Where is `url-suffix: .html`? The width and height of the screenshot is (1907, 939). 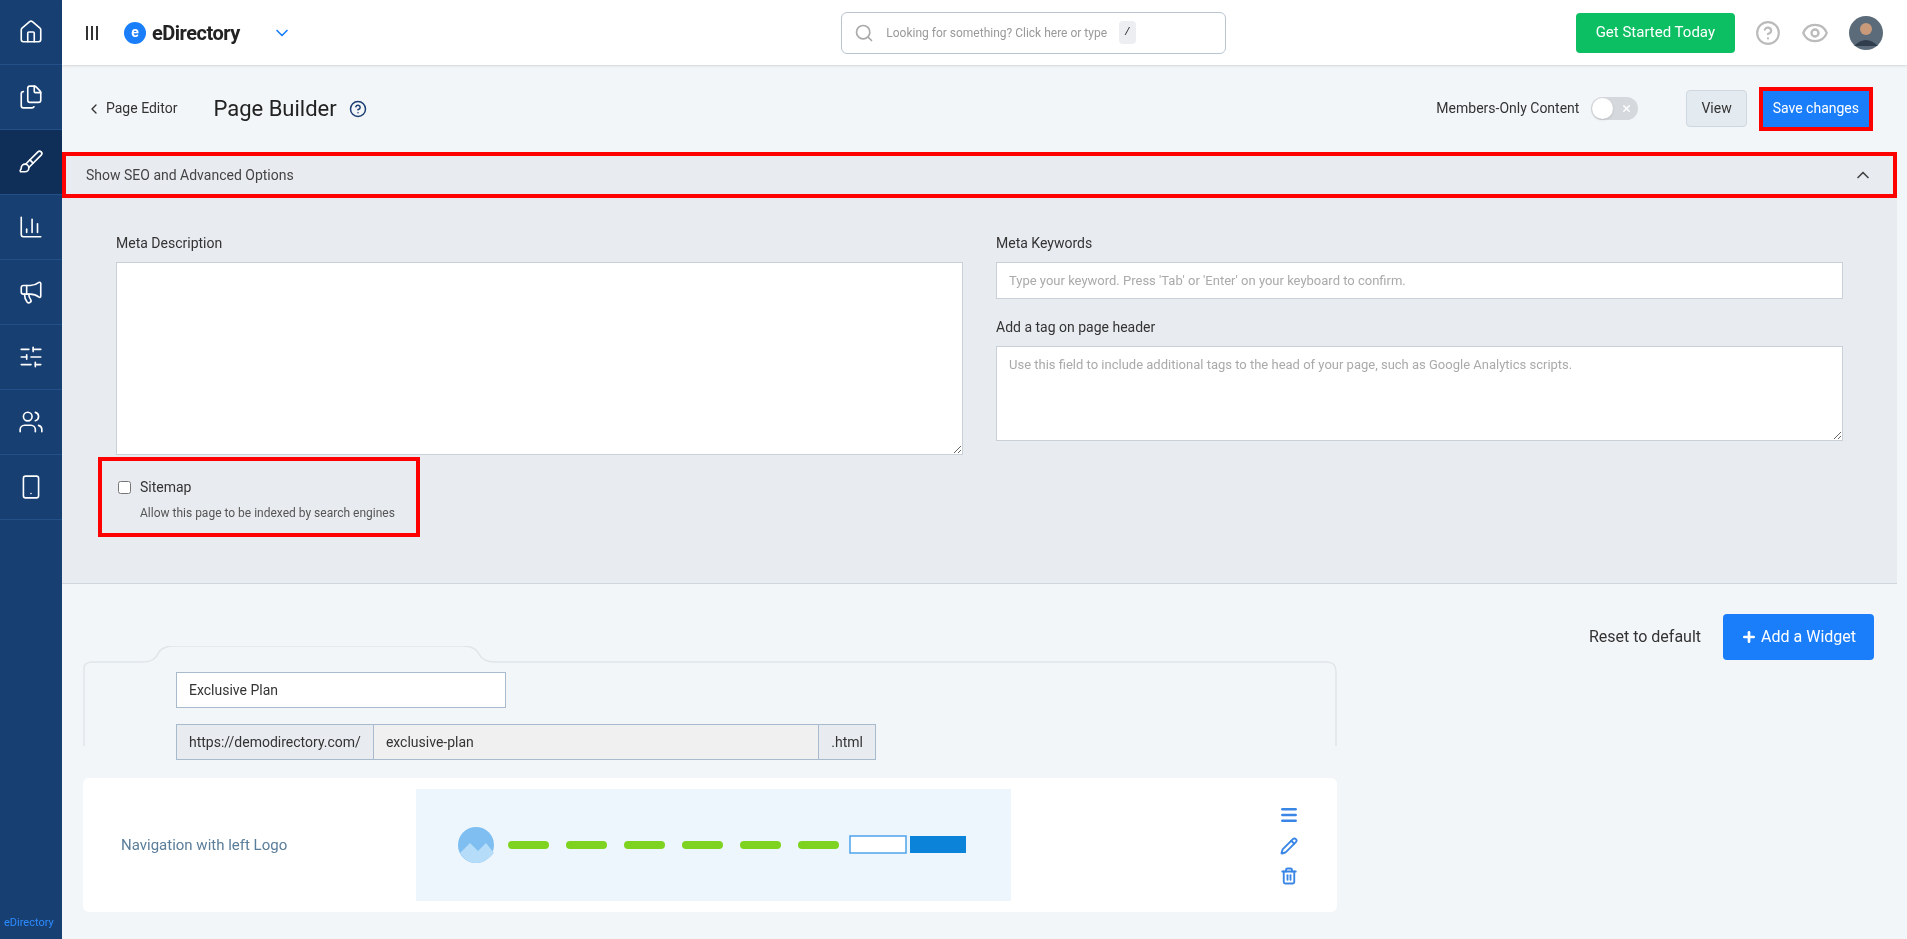
url-suffix: .html is located at coordinates (847, 742).